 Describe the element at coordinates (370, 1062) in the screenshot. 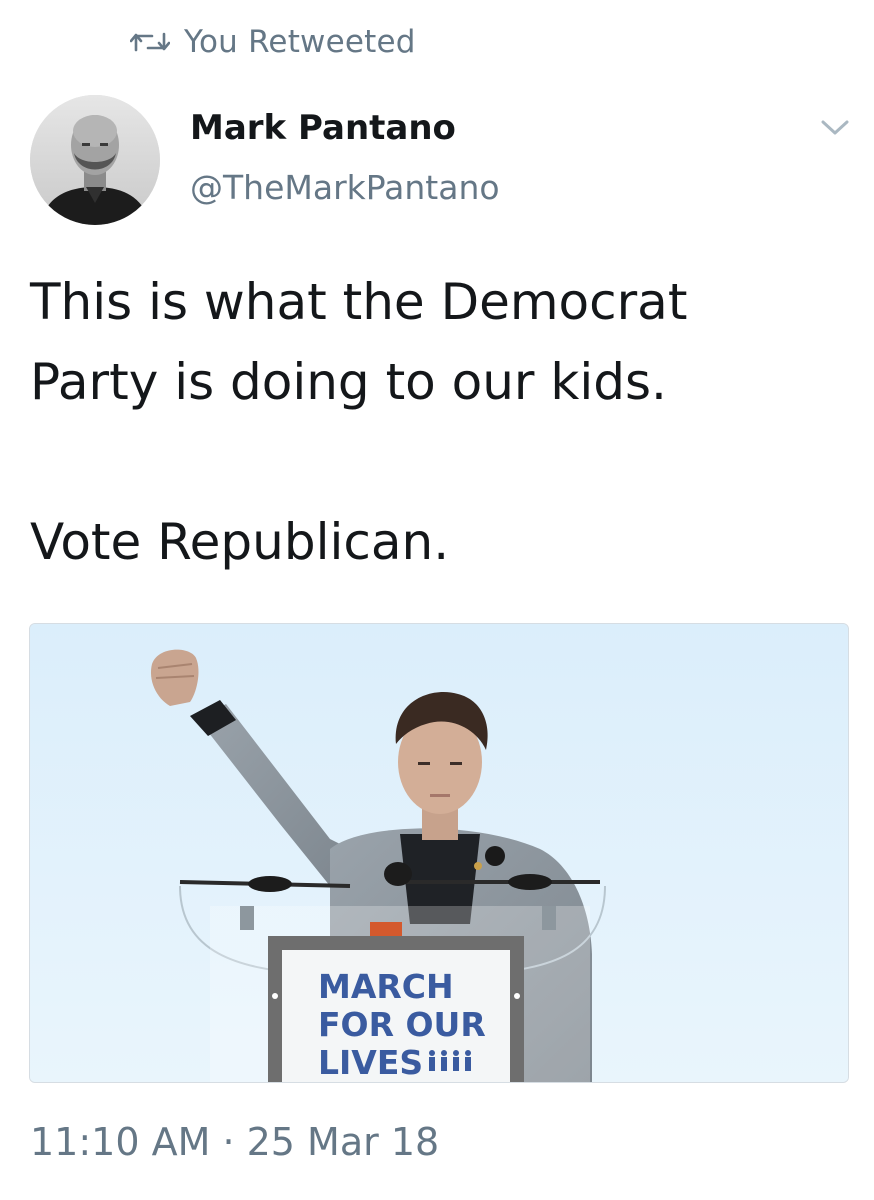

I see `sign-text-line: LIVES` at that location.